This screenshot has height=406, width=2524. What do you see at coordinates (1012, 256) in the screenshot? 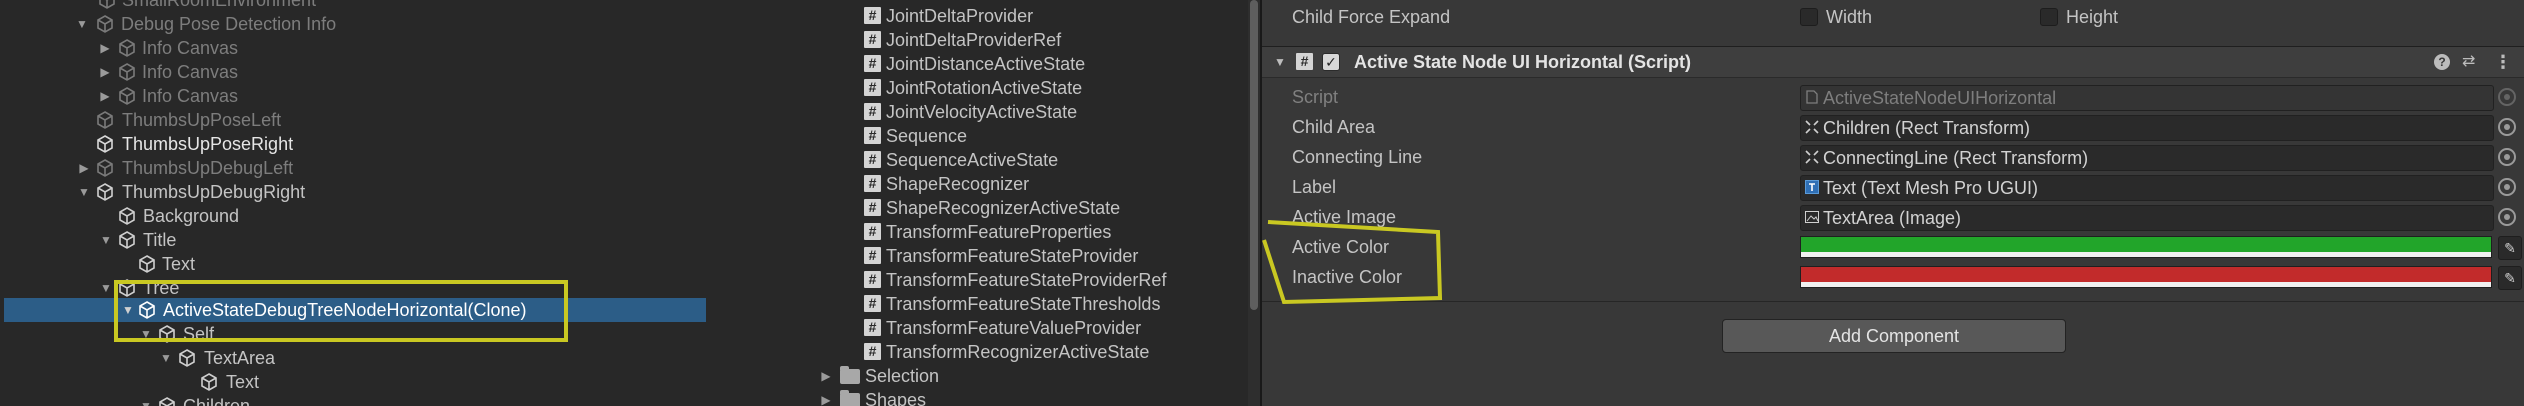
I see `script-name: TransformFeatureStateProvider` at bounding box center [1012, 256].